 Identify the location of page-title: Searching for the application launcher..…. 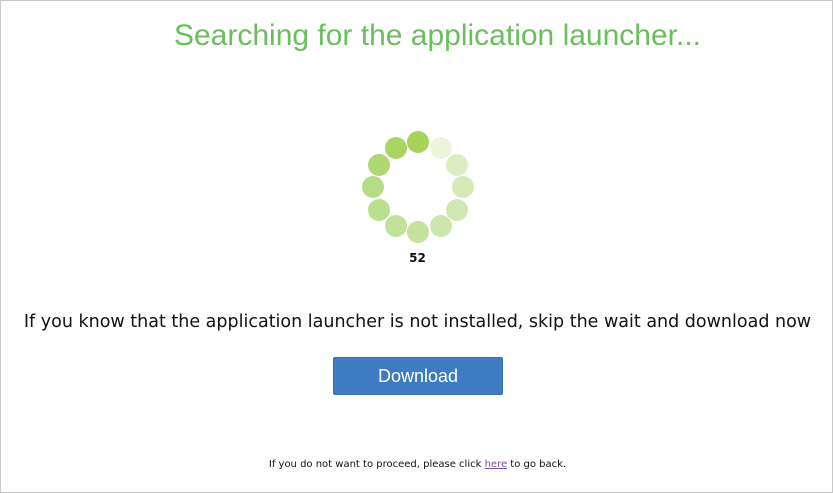
(437, 35).